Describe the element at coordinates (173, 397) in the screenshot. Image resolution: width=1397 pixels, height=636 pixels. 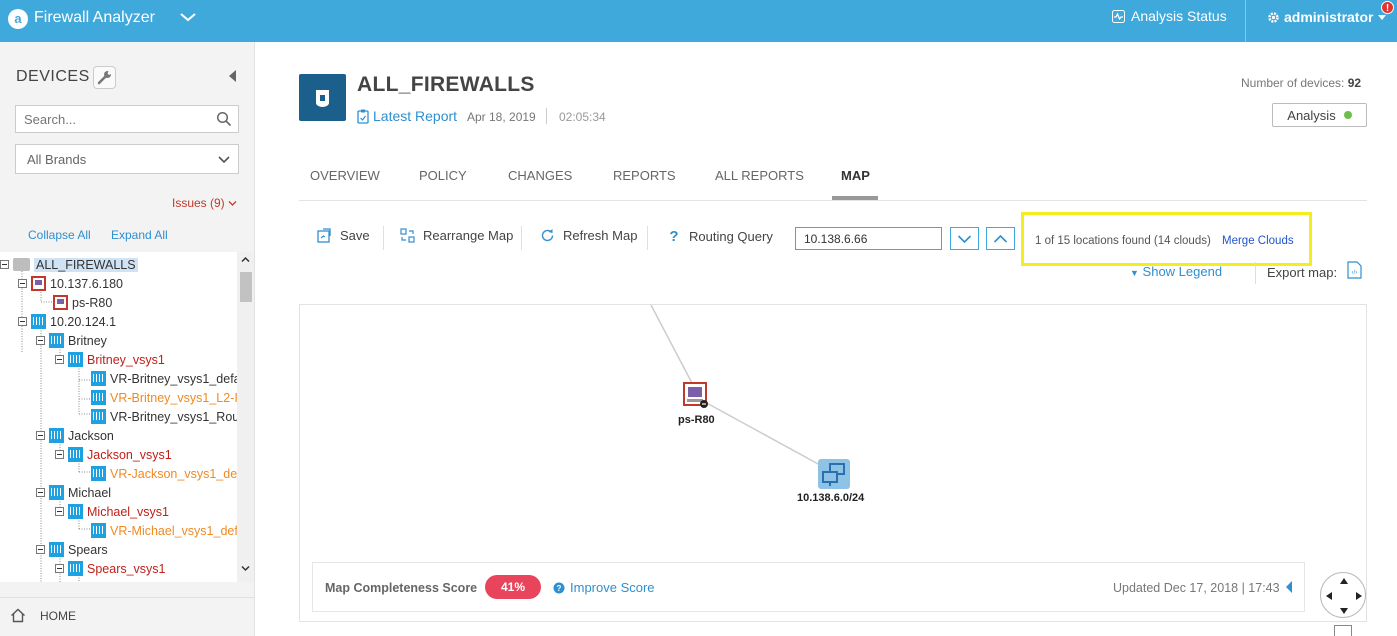
I see `tree-node-label: VR-Britney_vsys1_L2-I` at that location.